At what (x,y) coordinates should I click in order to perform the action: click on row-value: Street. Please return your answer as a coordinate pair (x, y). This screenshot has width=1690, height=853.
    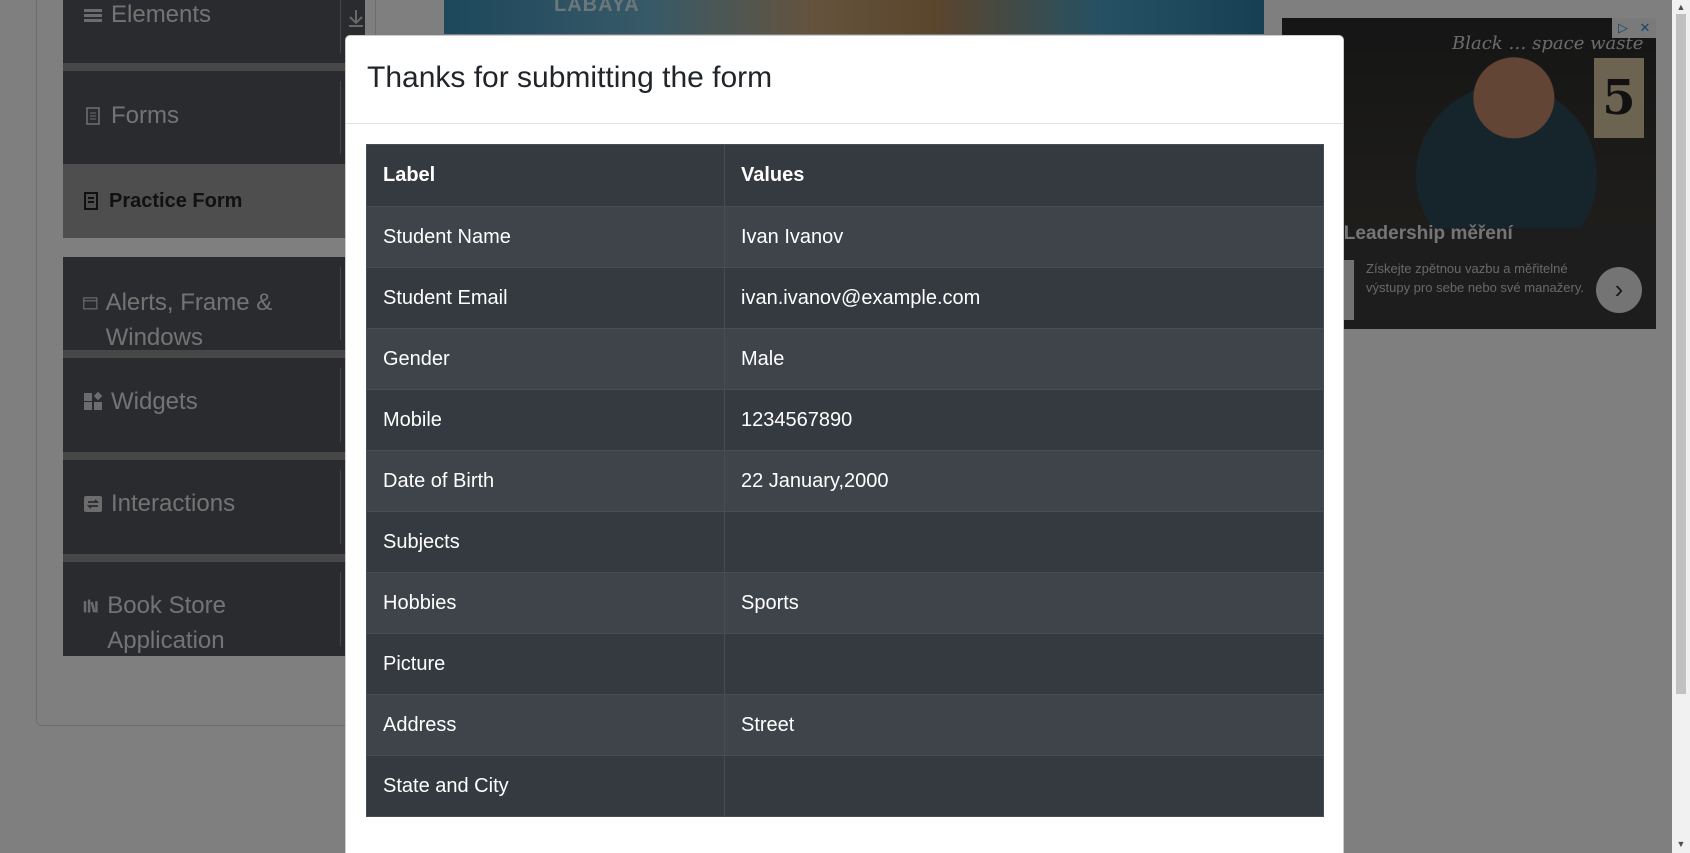
    Looking at the image, I should click on (1024, 725).